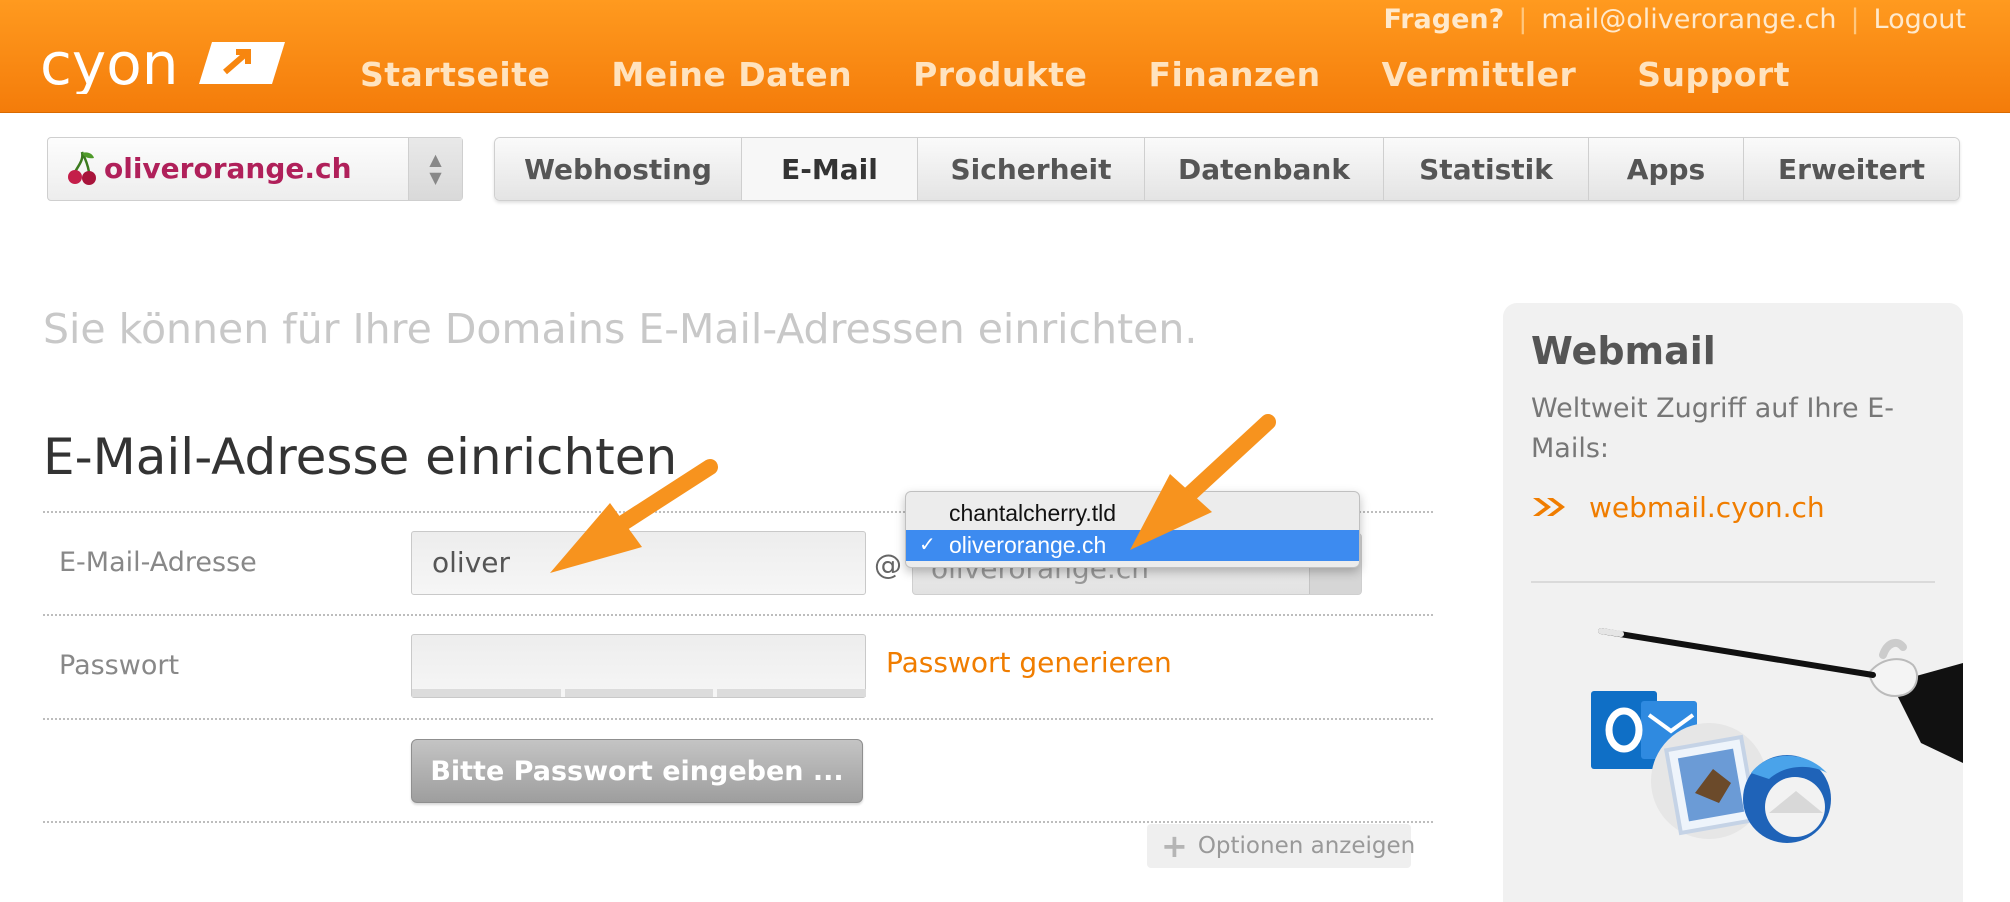 The image size is (2010, 902). I want to click on tab-statistik: Statistik, so click(1486, 169).